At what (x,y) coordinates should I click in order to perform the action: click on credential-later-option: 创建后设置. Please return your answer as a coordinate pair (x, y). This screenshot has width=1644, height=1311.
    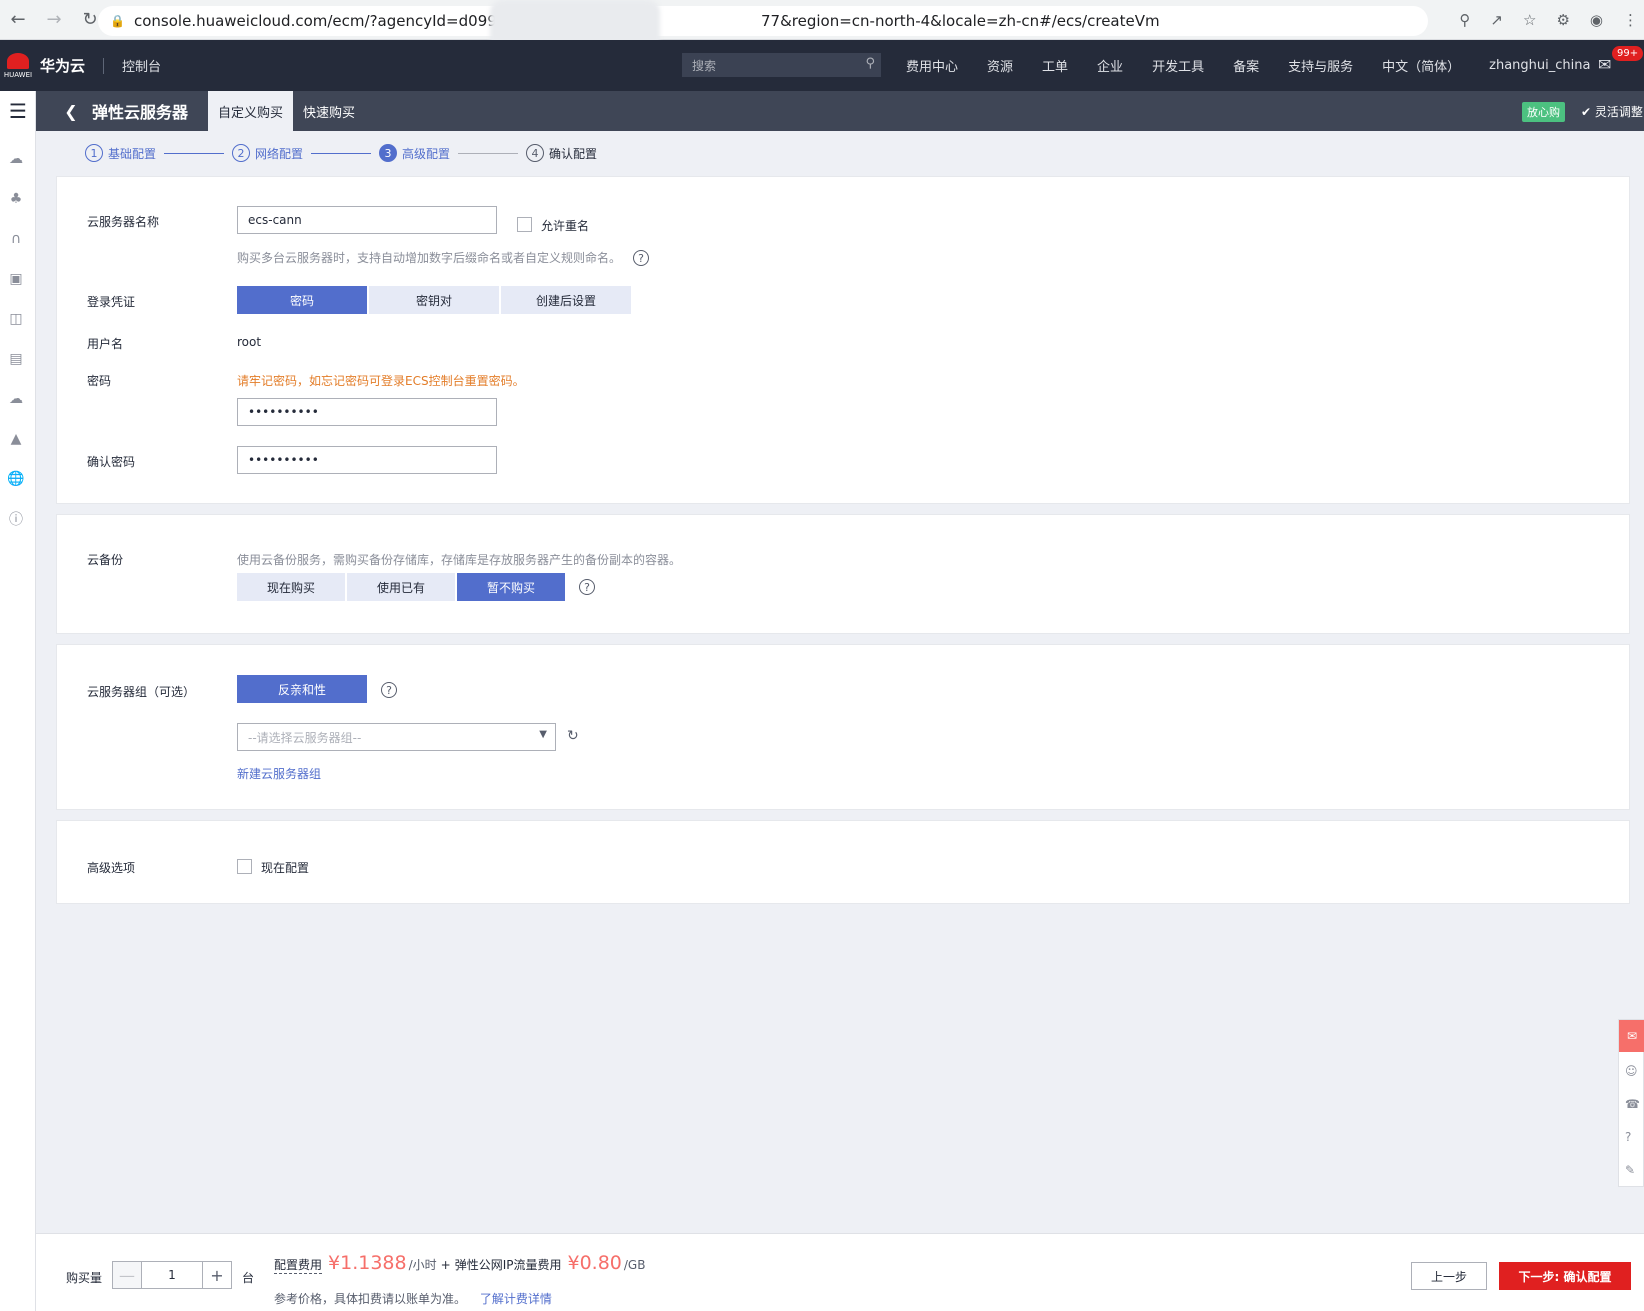
    Looking at the image, I should click on (566, 300).